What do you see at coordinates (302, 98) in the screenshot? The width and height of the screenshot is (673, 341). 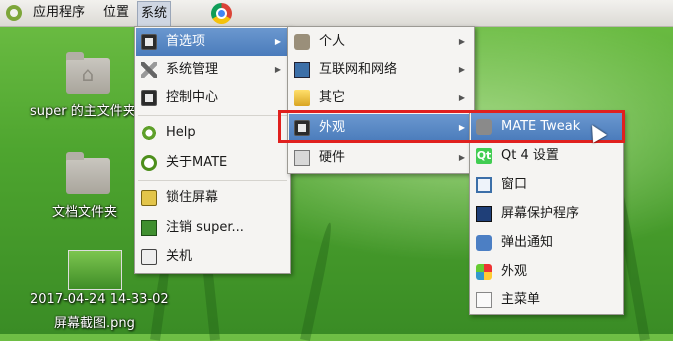 I see `other-icon` at bounding box center [302, 98].